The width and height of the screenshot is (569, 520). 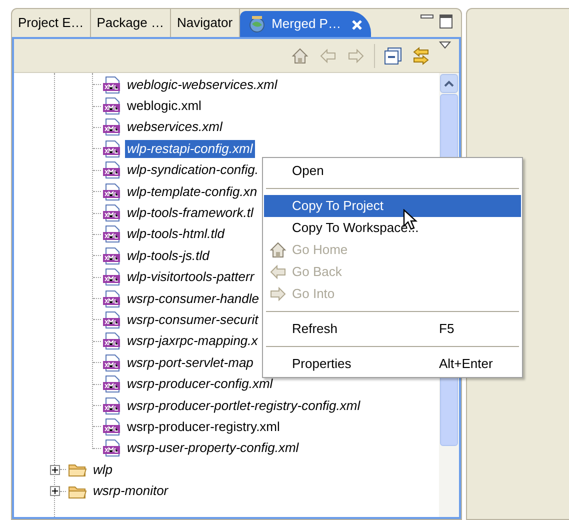 What do you see at coordinates (447, 329) in the screenshot?
I see `shortcut-label: F5` at bounding box center [447, 329].